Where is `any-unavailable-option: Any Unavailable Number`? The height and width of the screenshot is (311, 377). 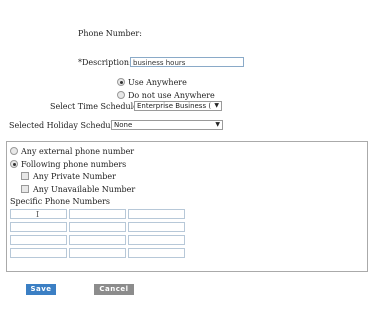
any-unavailable-option: Any Unavailable Number is located at coordinates (78, 189).